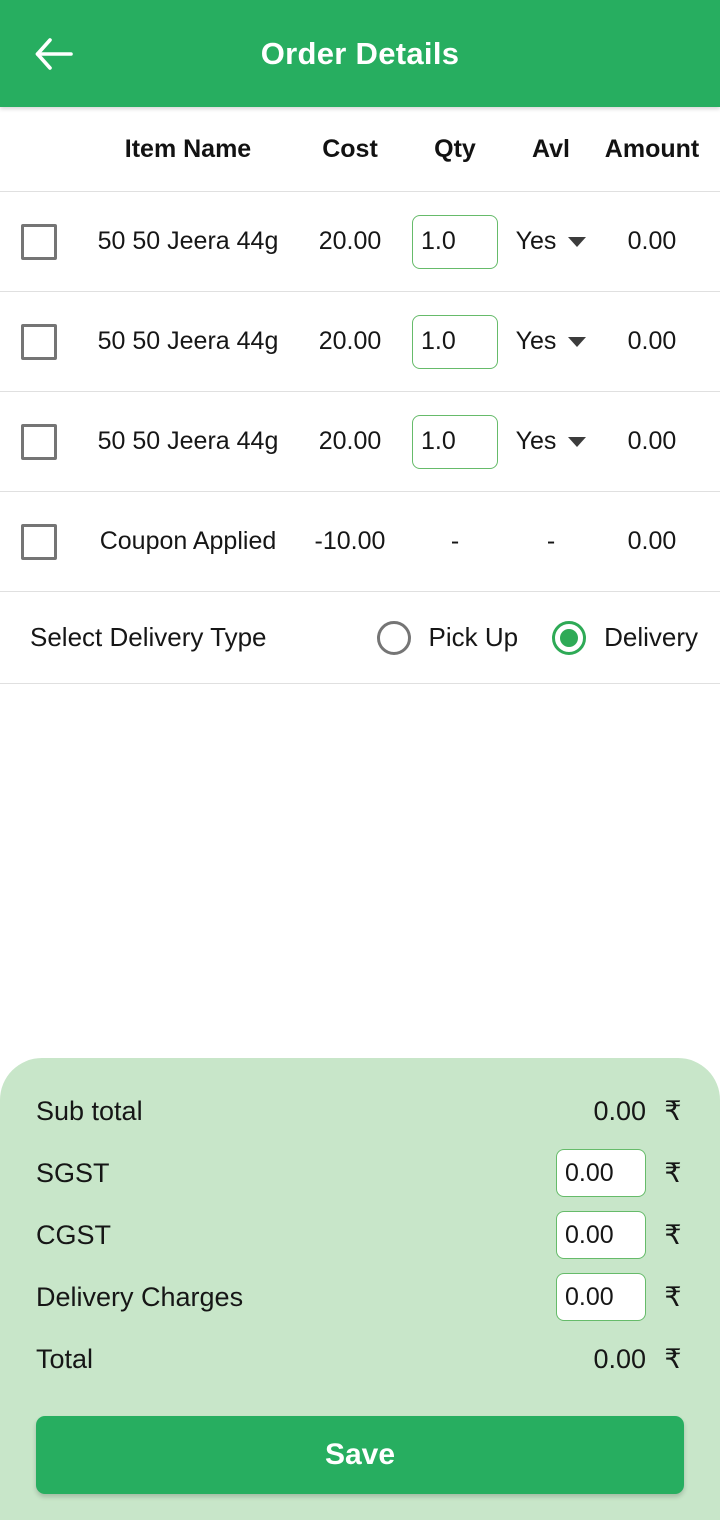  I want to click on avl-placeholder-dash: -, so click(551, 541).